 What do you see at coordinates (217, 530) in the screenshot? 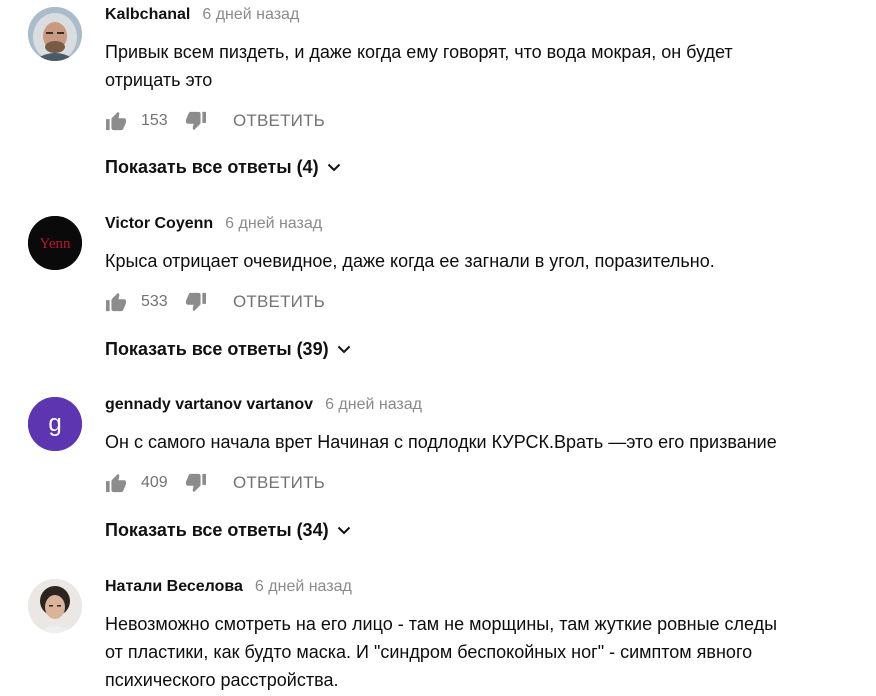
I see `show-replies-label: Показать все ответы (34)` at bounding box center [217, 530].